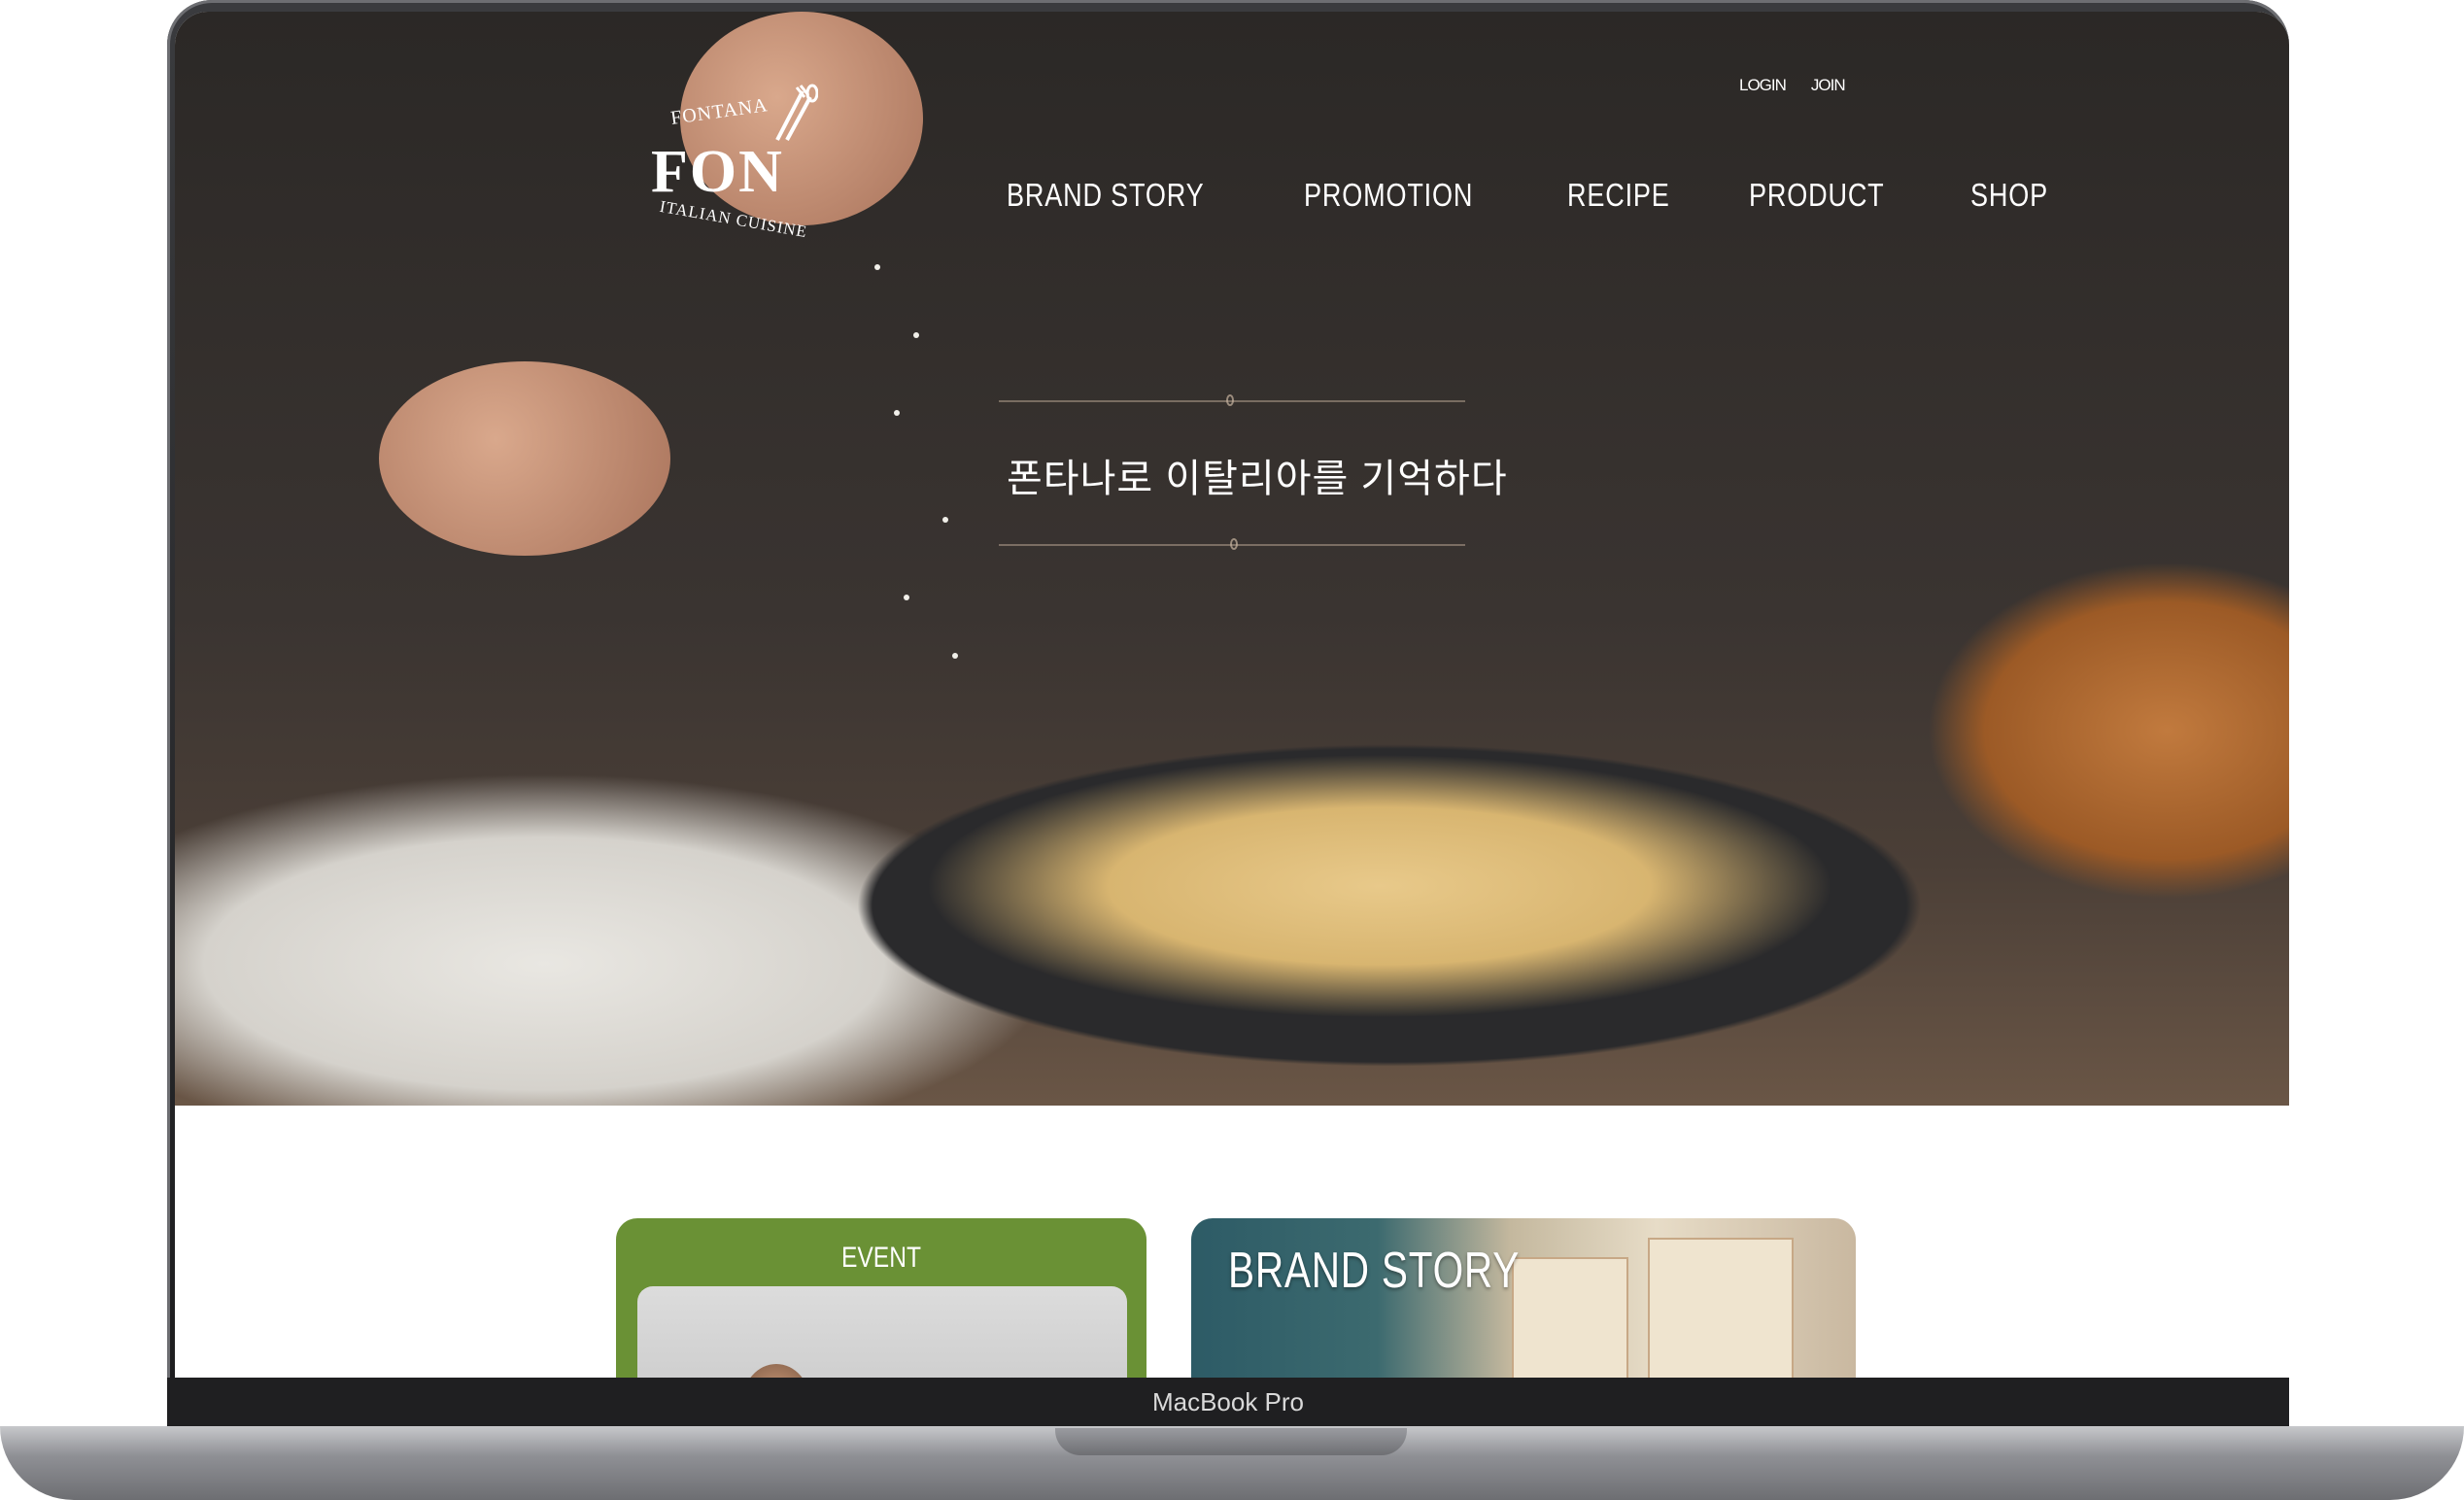  Describe the element at coordinates (1828, 86) in the screenshot. I see `join-link: JOIN` at that location.